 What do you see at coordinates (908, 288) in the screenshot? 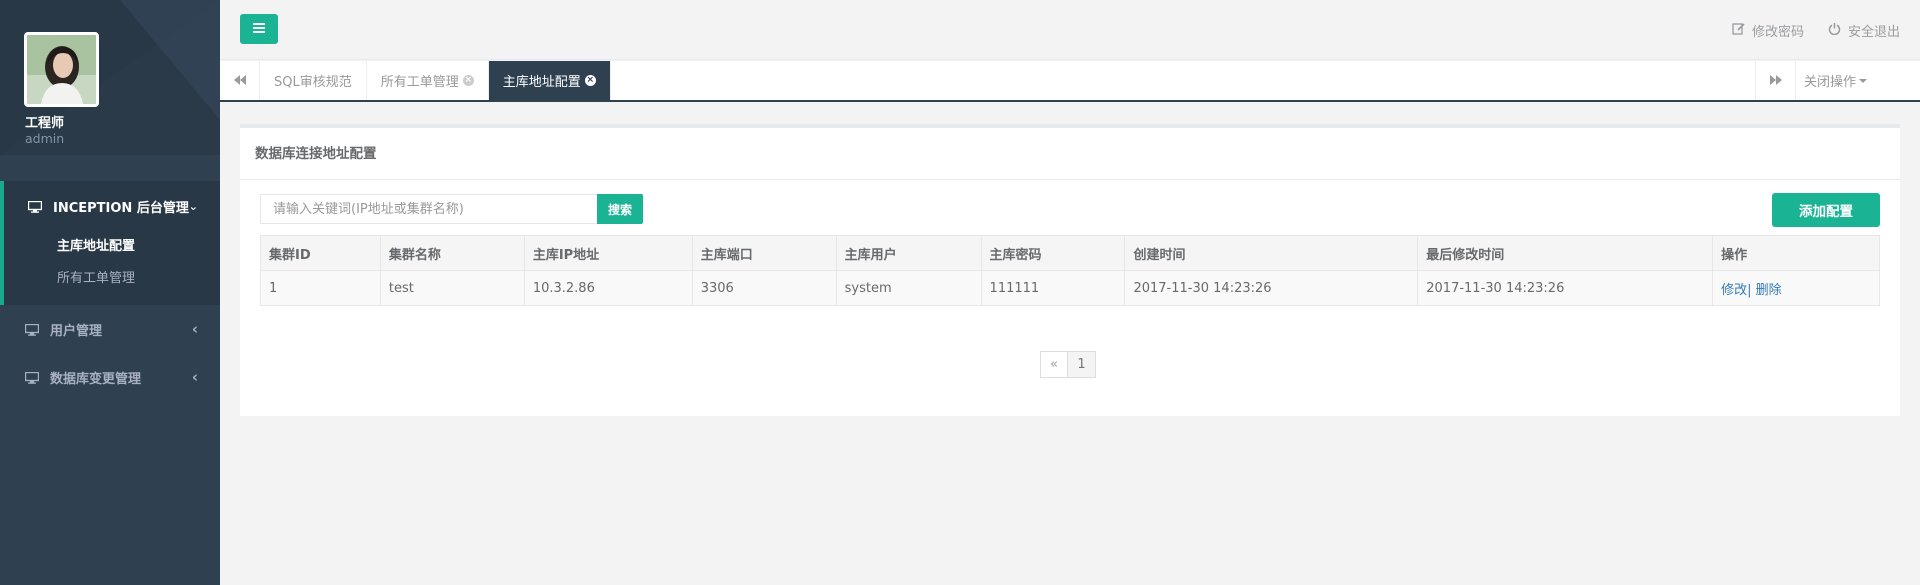
I see `cell-master-user: system` at bounding box center [908, 288].